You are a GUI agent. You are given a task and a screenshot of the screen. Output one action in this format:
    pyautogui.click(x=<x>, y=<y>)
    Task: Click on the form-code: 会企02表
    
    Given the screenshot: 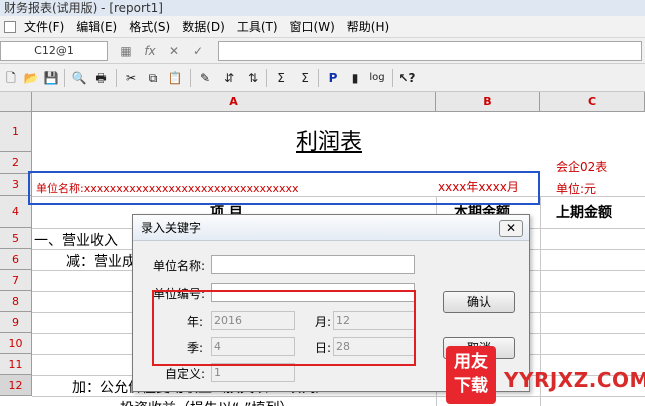 What is the action you would take?
    pyautogui.click(x=582, y=167)
    